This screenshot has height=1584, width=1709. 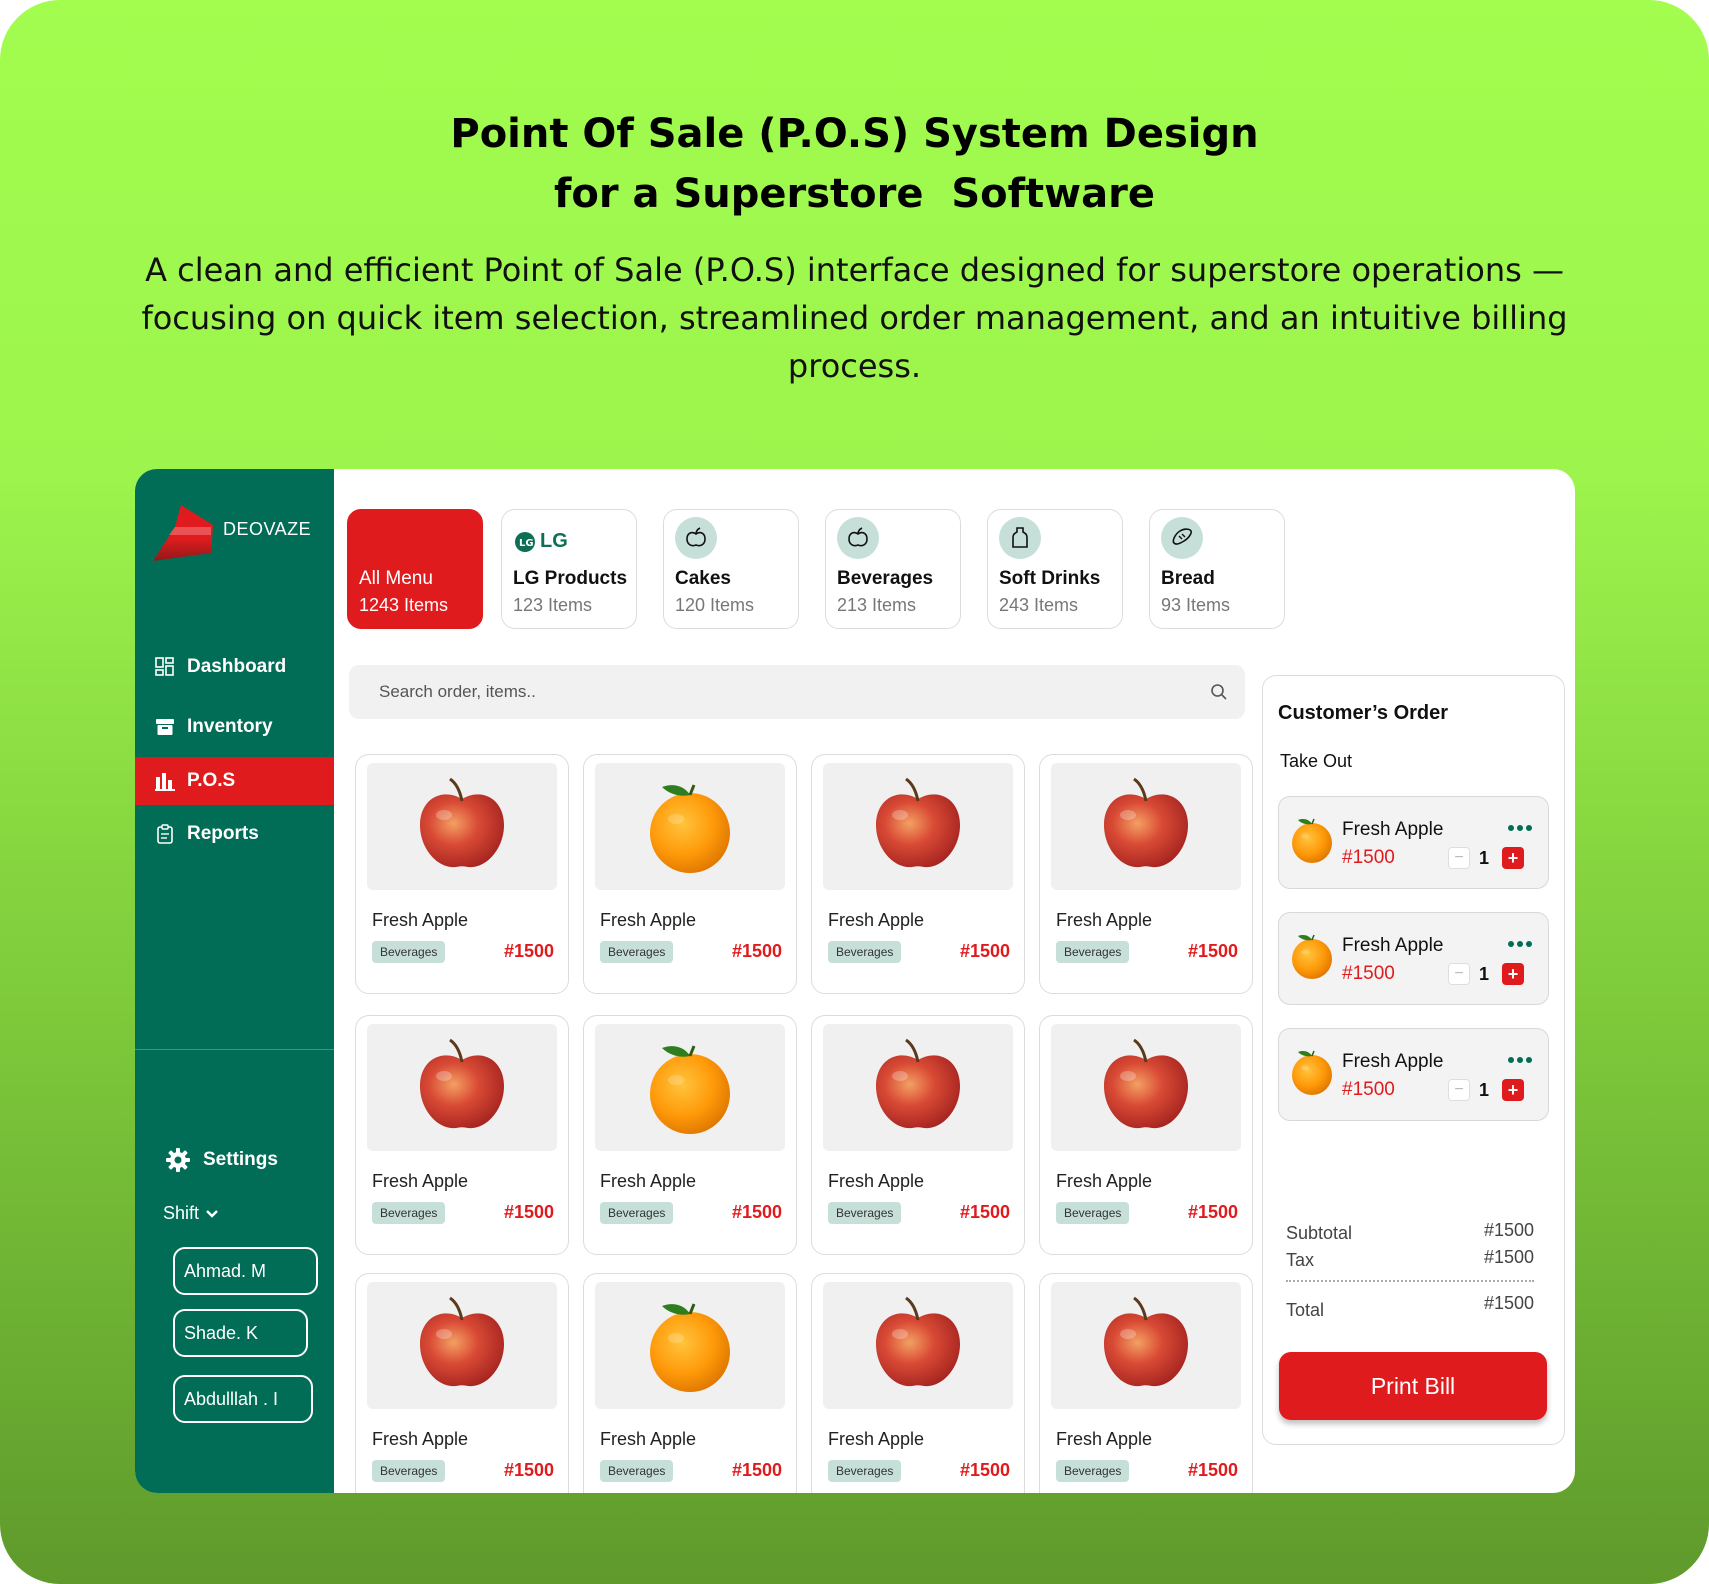 I want to click on search-input: Search order, items.., so click(x=797, y=692).